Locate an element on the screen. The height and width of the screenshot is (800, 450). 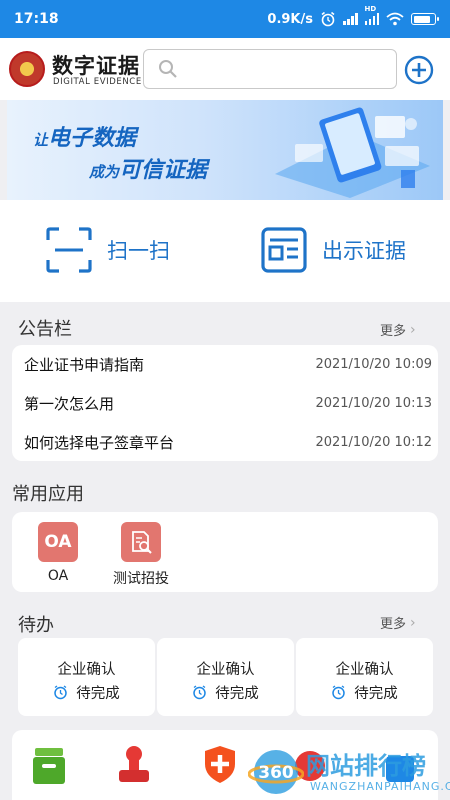
banner-illustration is located at coordinates (352, 152).